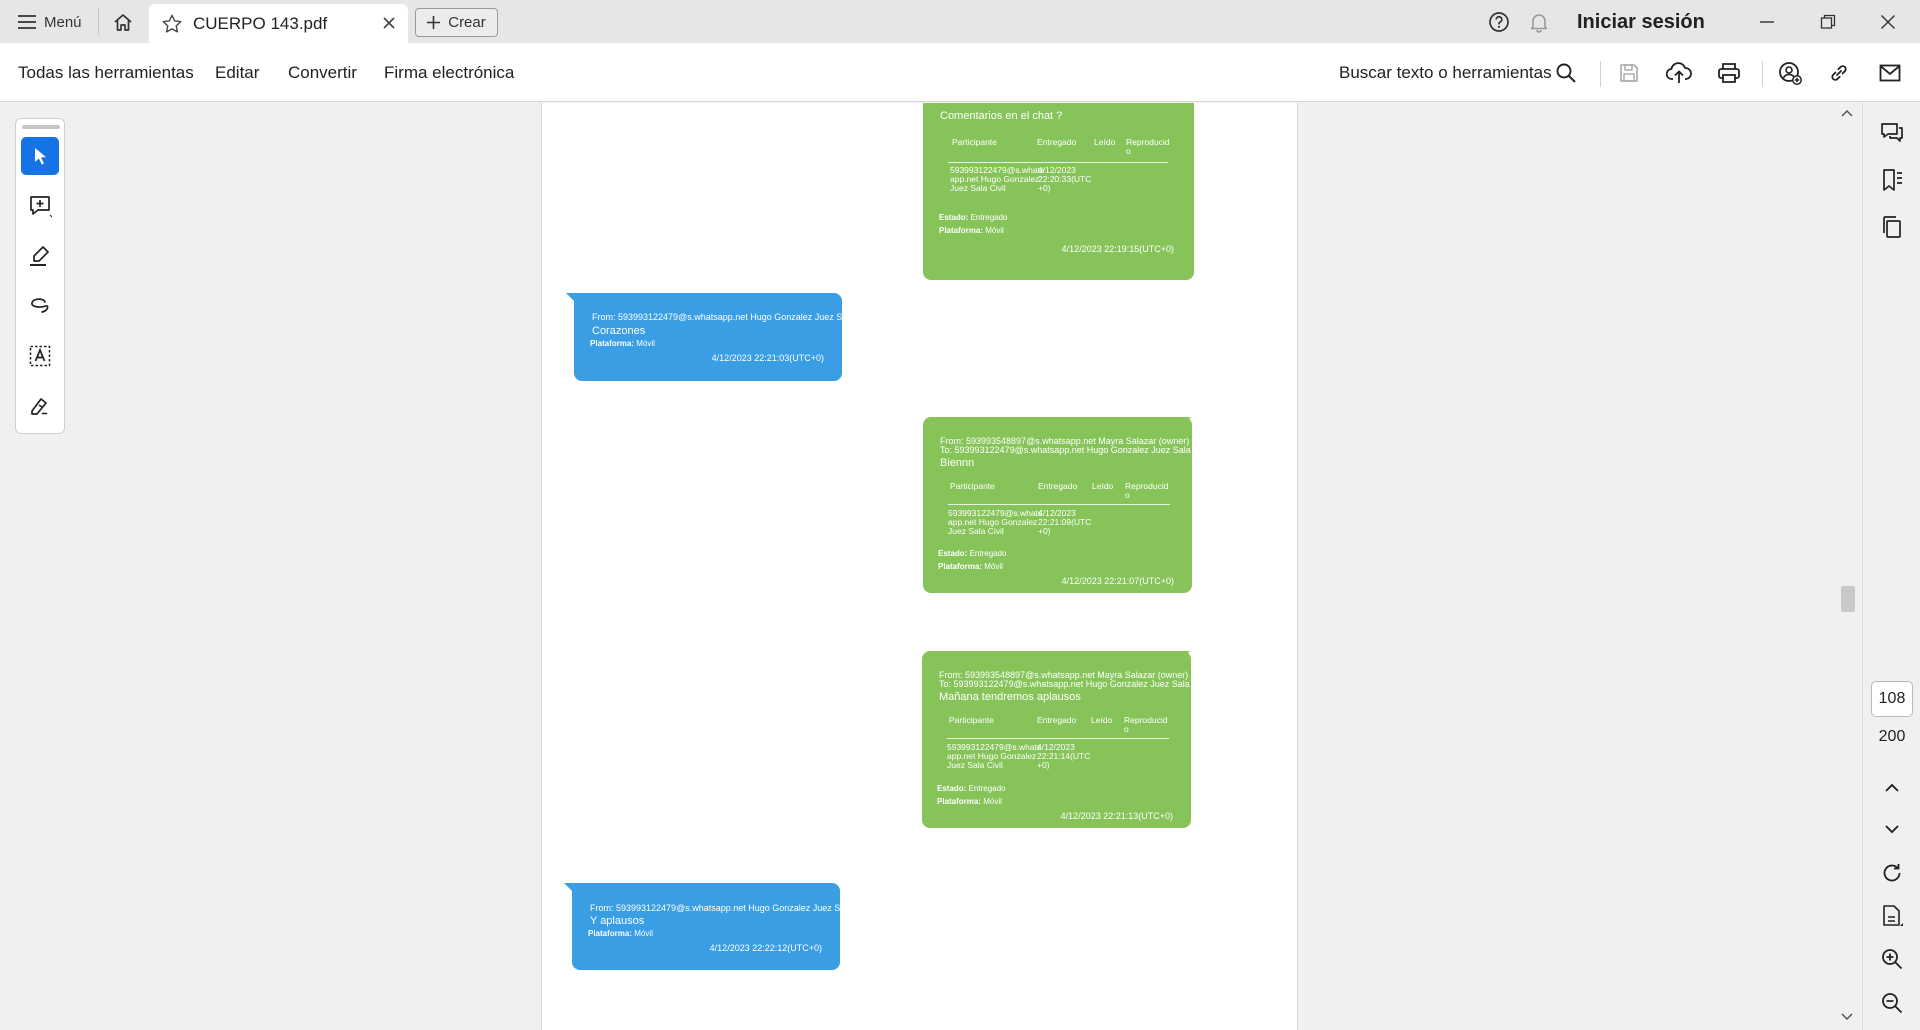 This screenshot has height=1030, width=1920. I want to click on draw-tool-button, so click(40, 306).